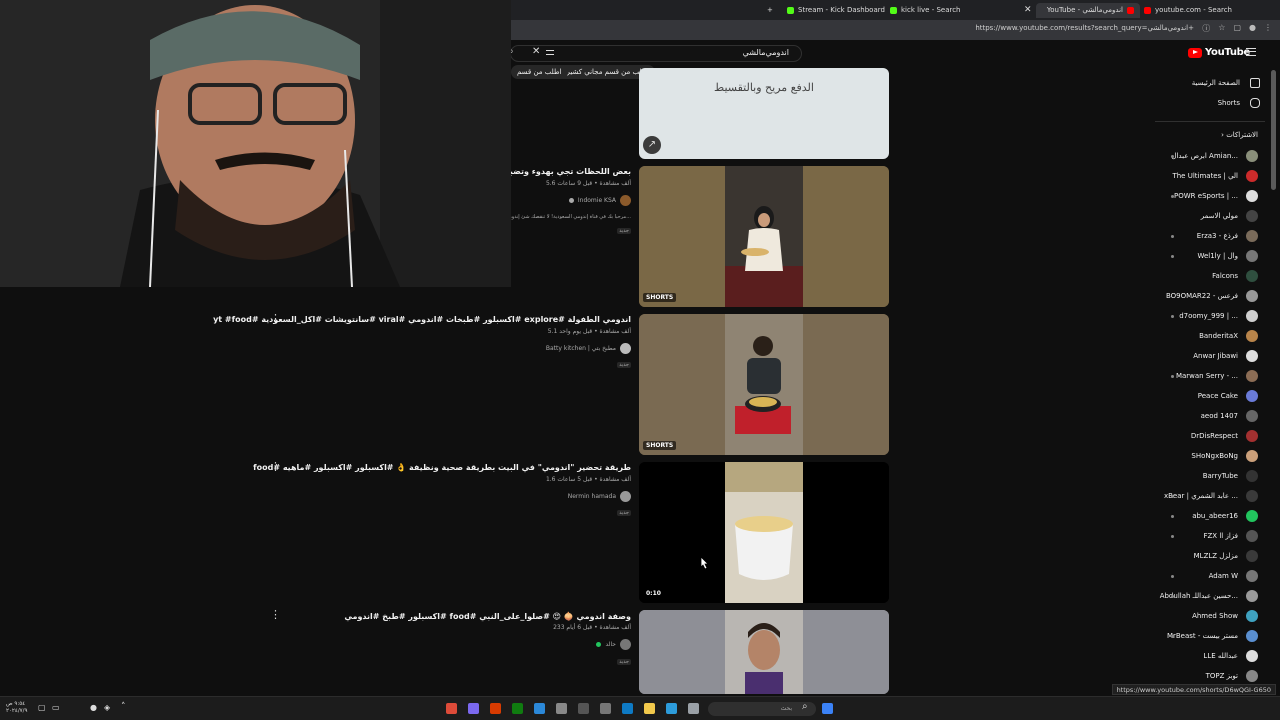 This screenshot has height=720, width=1280. What do you see at coordinates (649, 708) in the screenshot?
I see `folder-icon` at bounding box center [649, 708].